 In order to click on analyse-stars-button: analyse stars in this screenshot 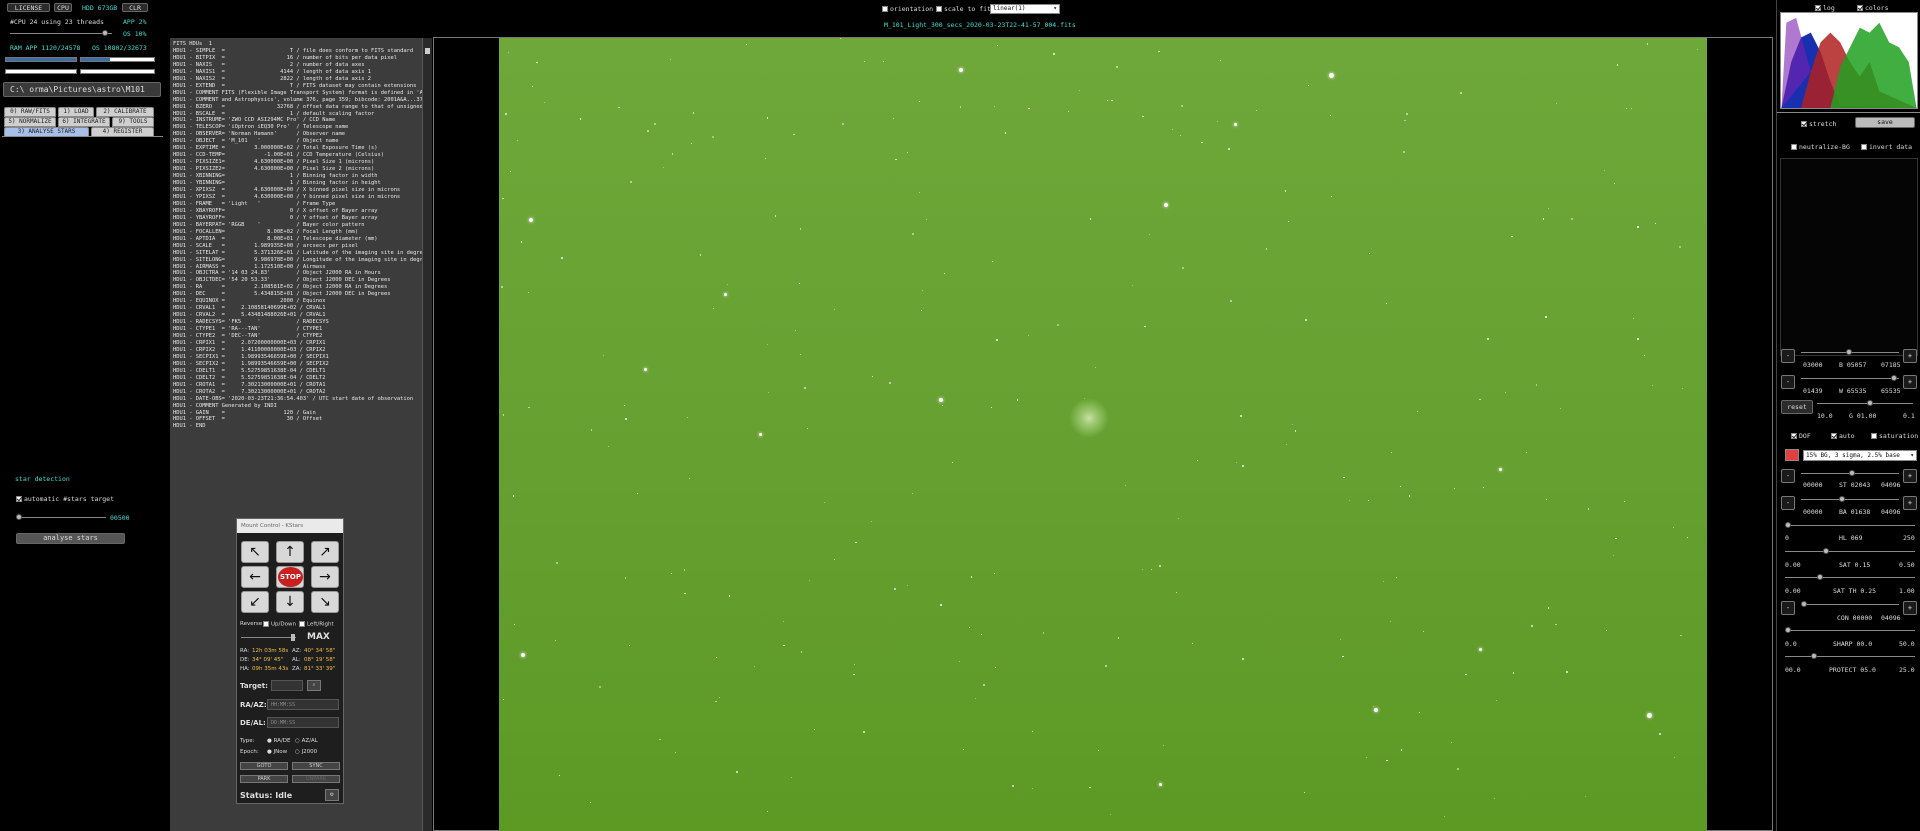, I will do `click(70, 538)`.